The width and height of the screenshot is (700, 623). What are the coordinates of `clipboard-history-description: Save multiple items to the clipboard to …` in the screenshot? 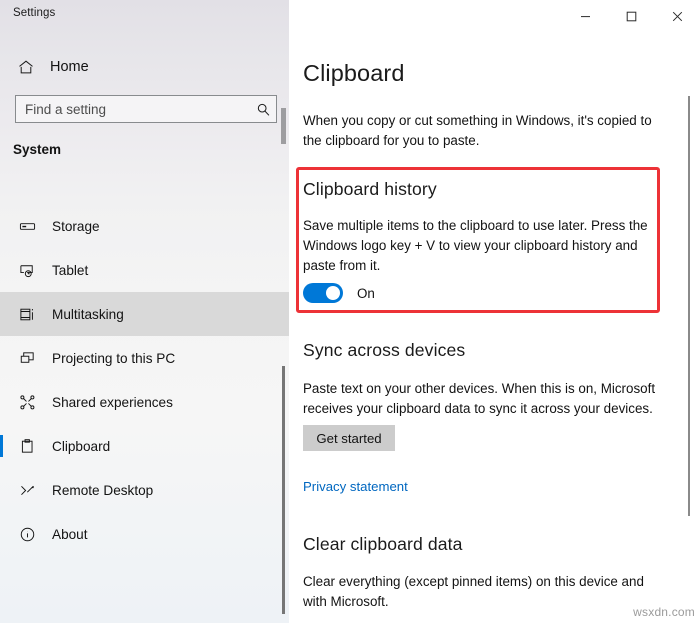 It's located at (475, 245).